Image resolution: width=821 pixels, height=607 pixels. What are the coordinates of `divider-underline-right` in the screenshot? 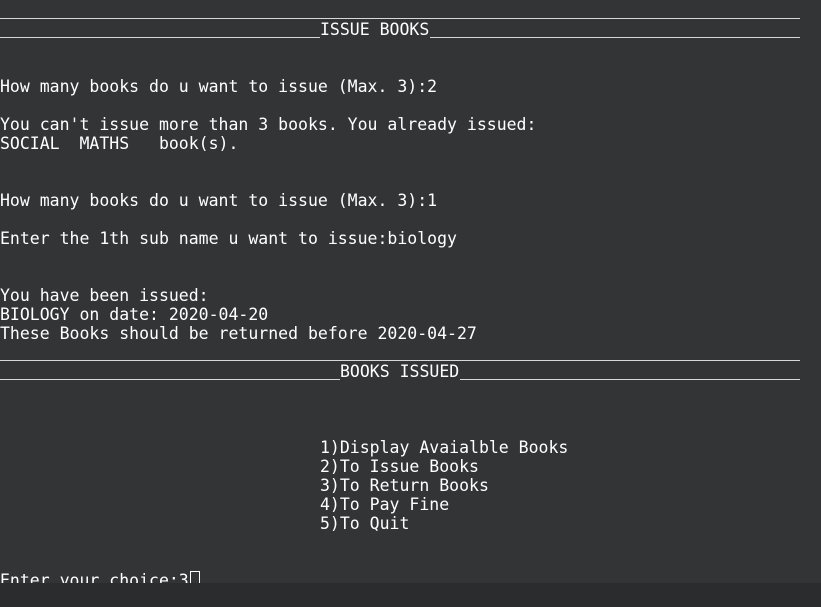 It's located at (615, 37).